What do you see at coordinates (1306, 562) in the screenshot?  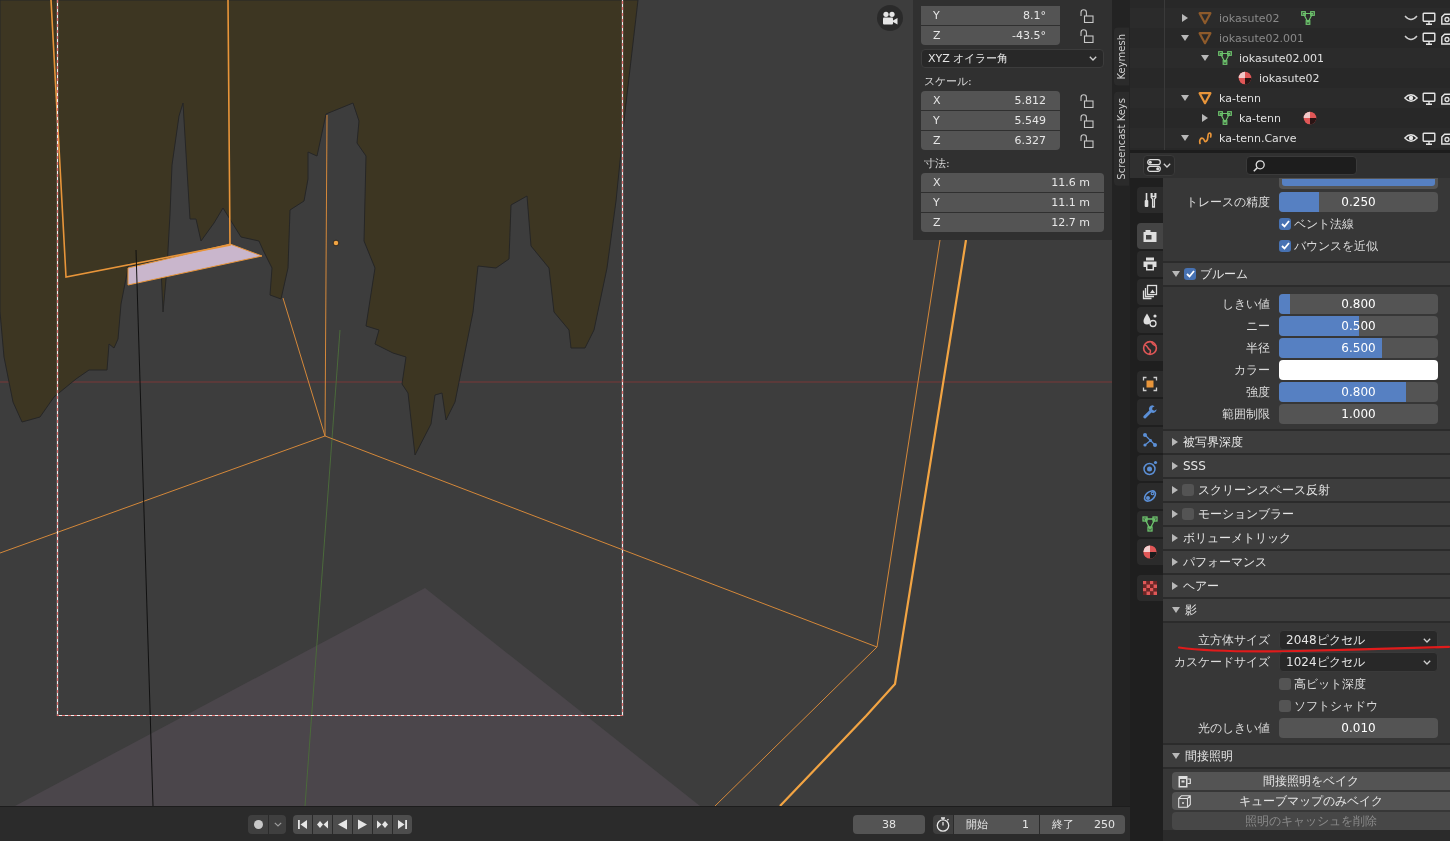 I see `panel-header: パフォーマンス` at bounding box center [1306, 562].